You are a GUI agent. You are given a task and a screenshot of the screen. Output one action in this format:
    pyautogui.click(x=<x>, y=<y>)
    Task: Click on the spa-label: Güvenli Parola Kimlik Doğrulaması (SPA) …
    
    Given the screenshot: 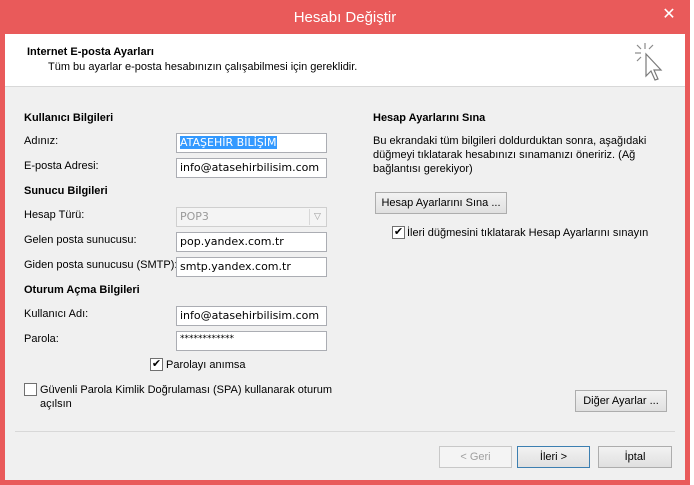 What is the action you would take?
    pyautogui.click(x=186, y=397)
    